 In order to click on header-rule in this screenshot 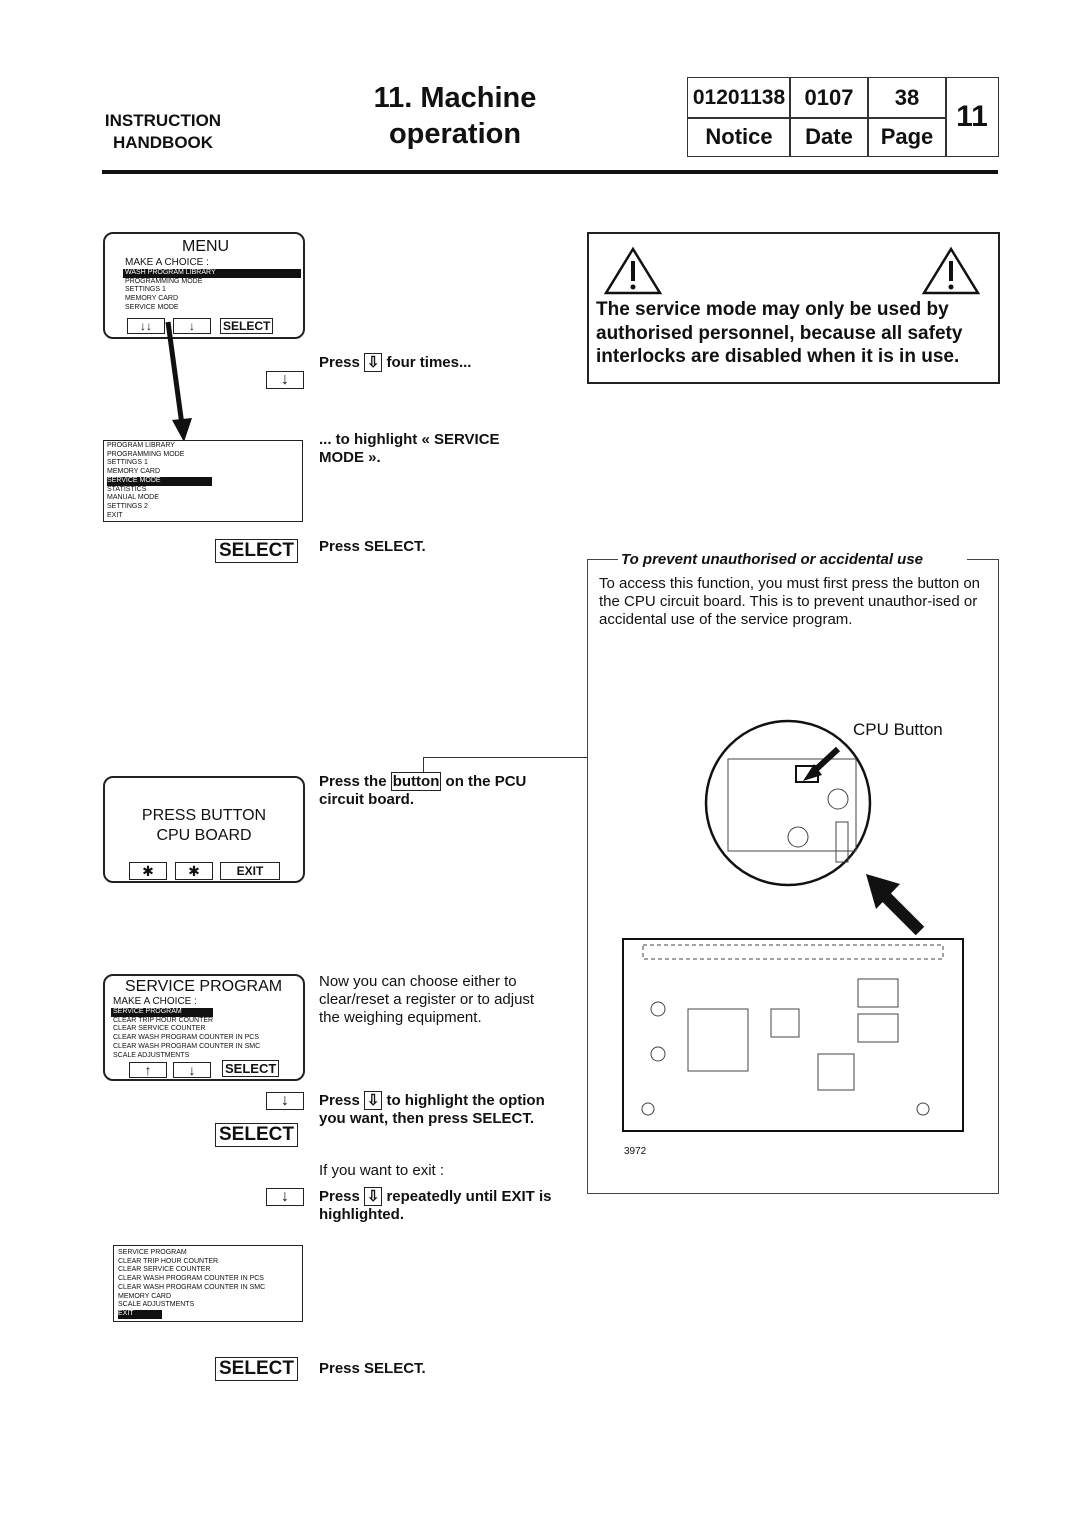, I will do `click(550, 172)`.